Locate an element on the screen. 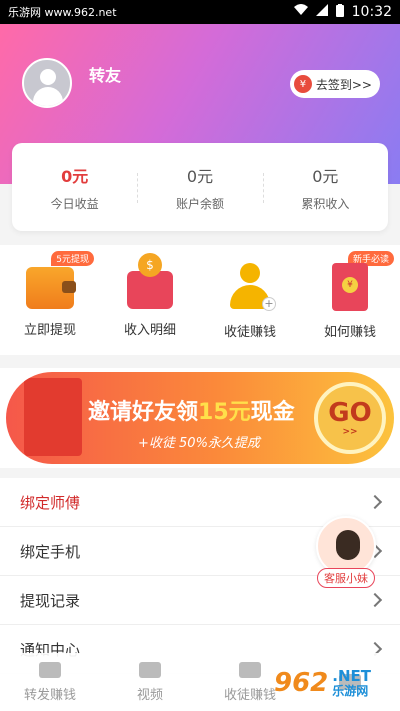  person-icon is located at coordinates (250, 669).